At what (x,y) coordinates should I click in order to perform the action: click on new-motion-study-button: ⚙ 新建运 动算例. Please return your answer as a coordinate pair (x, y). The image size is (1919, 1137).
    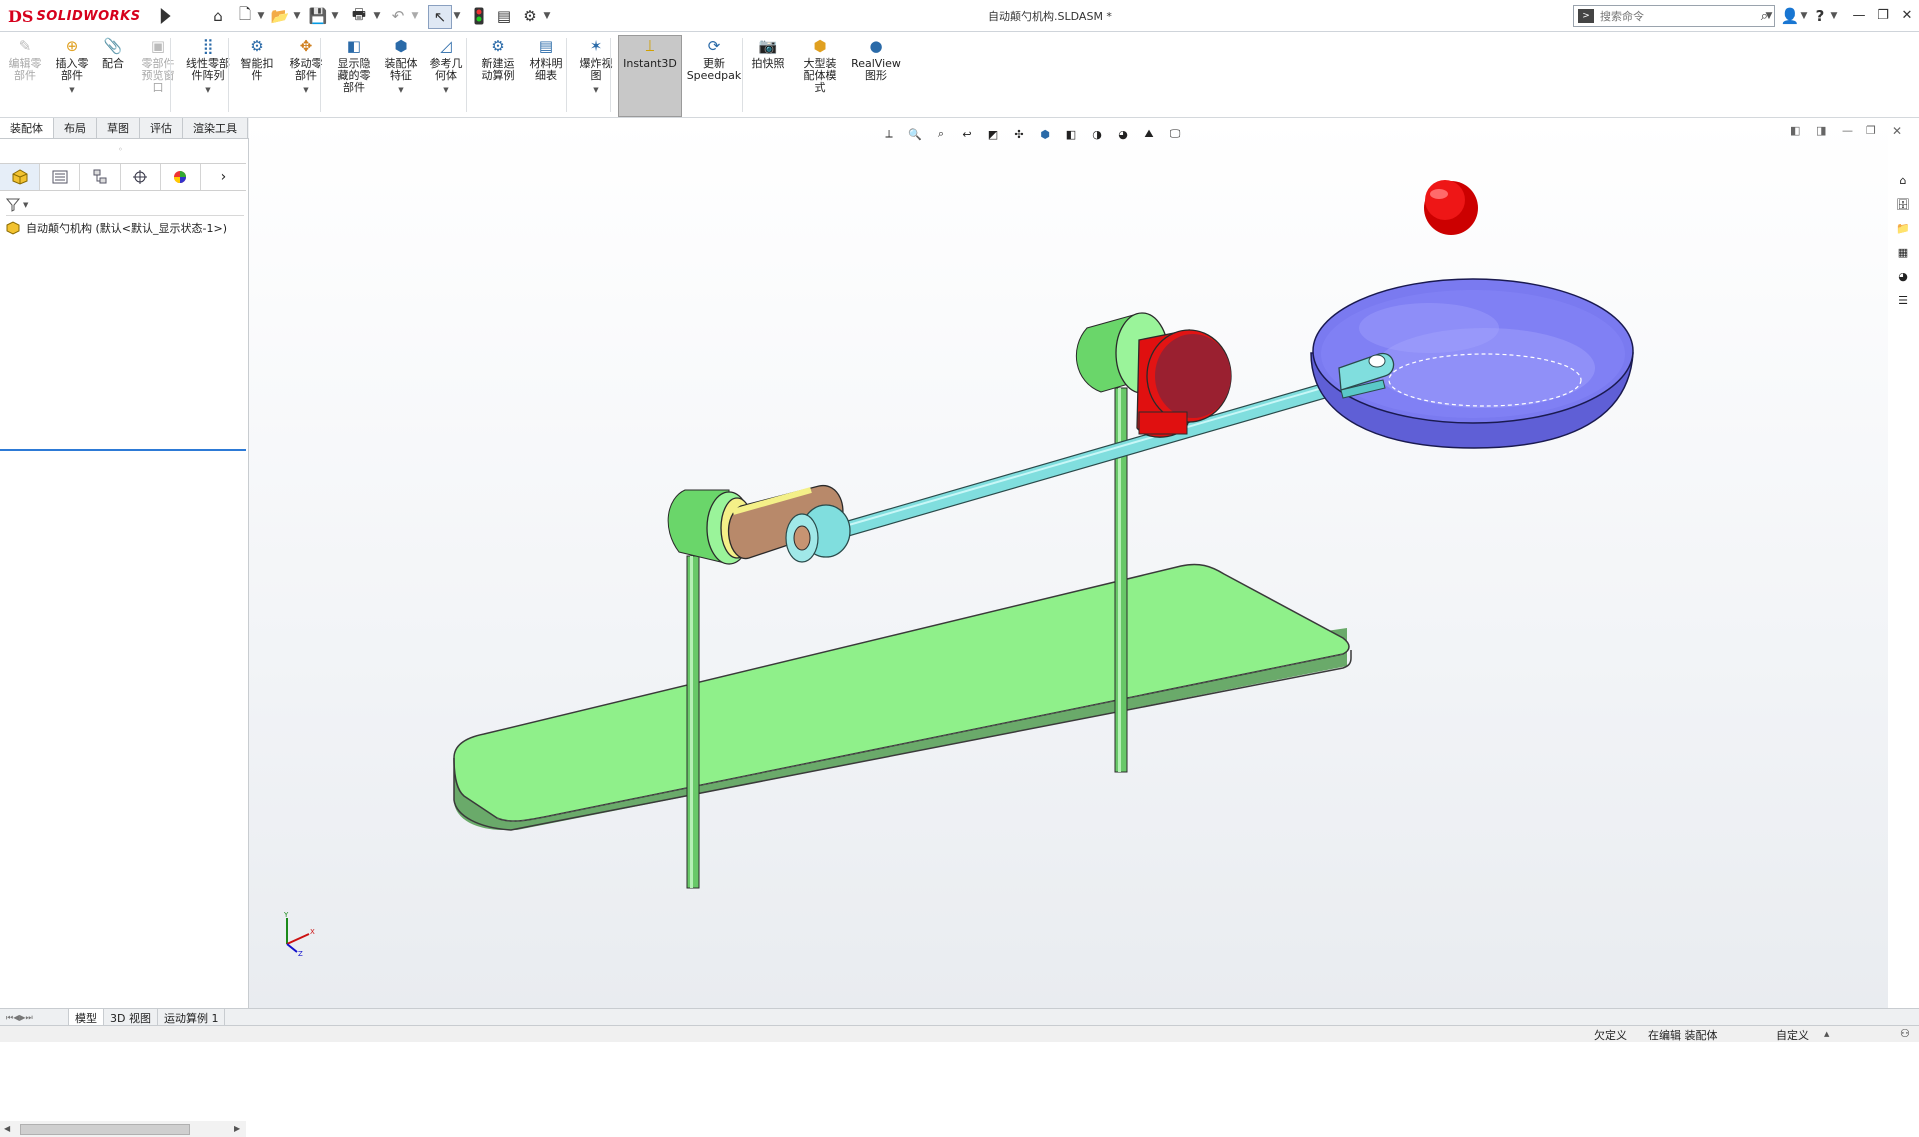
    Looking at the image, I should click on (498, 59).